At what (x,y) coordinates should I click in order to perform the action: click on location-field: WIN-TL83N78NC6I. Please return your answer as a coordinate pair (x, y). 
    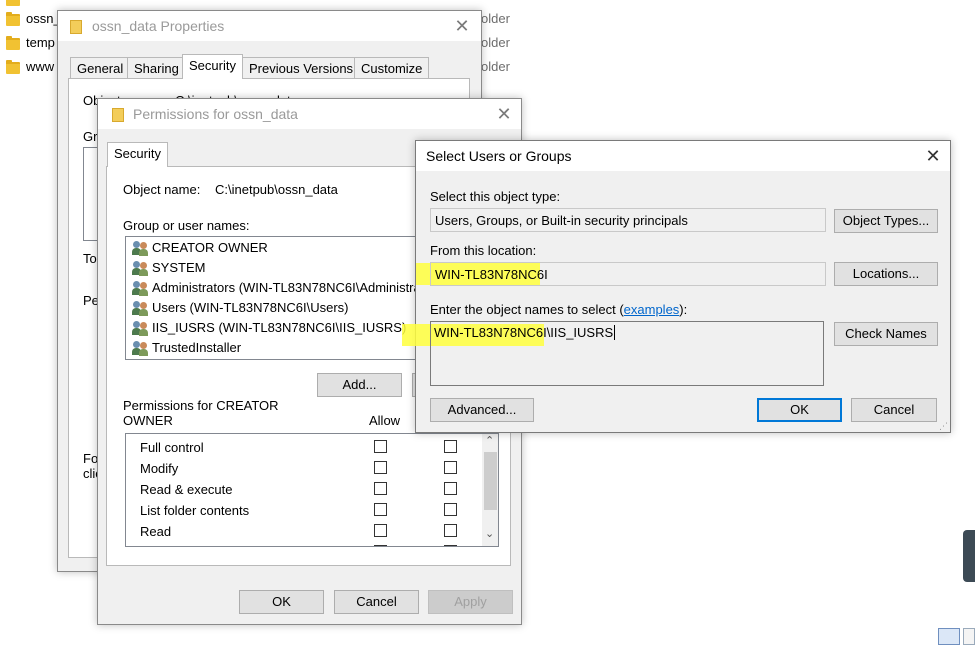
    Looking at the image, I should click on (628, 274).